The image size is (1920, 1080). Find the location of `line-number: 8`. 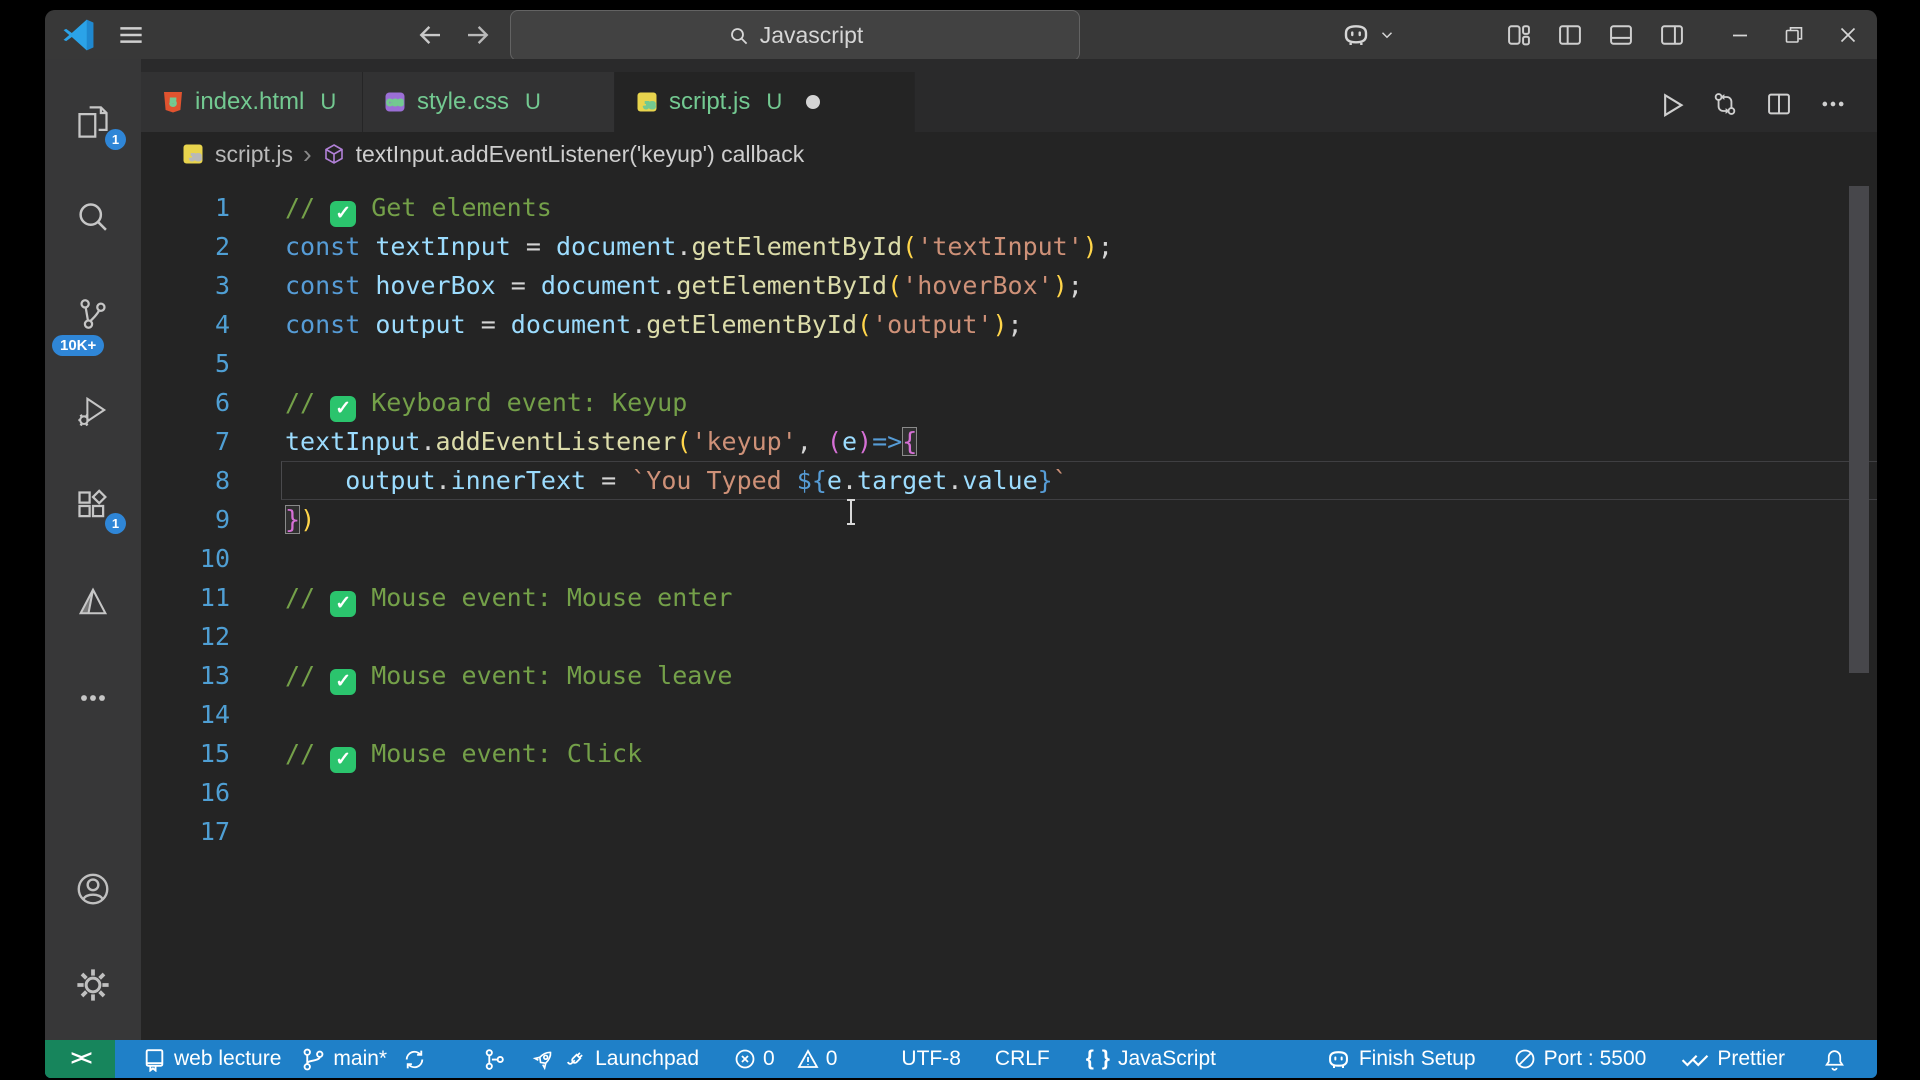

line-number: 8 is located at coordinates (185, 480).